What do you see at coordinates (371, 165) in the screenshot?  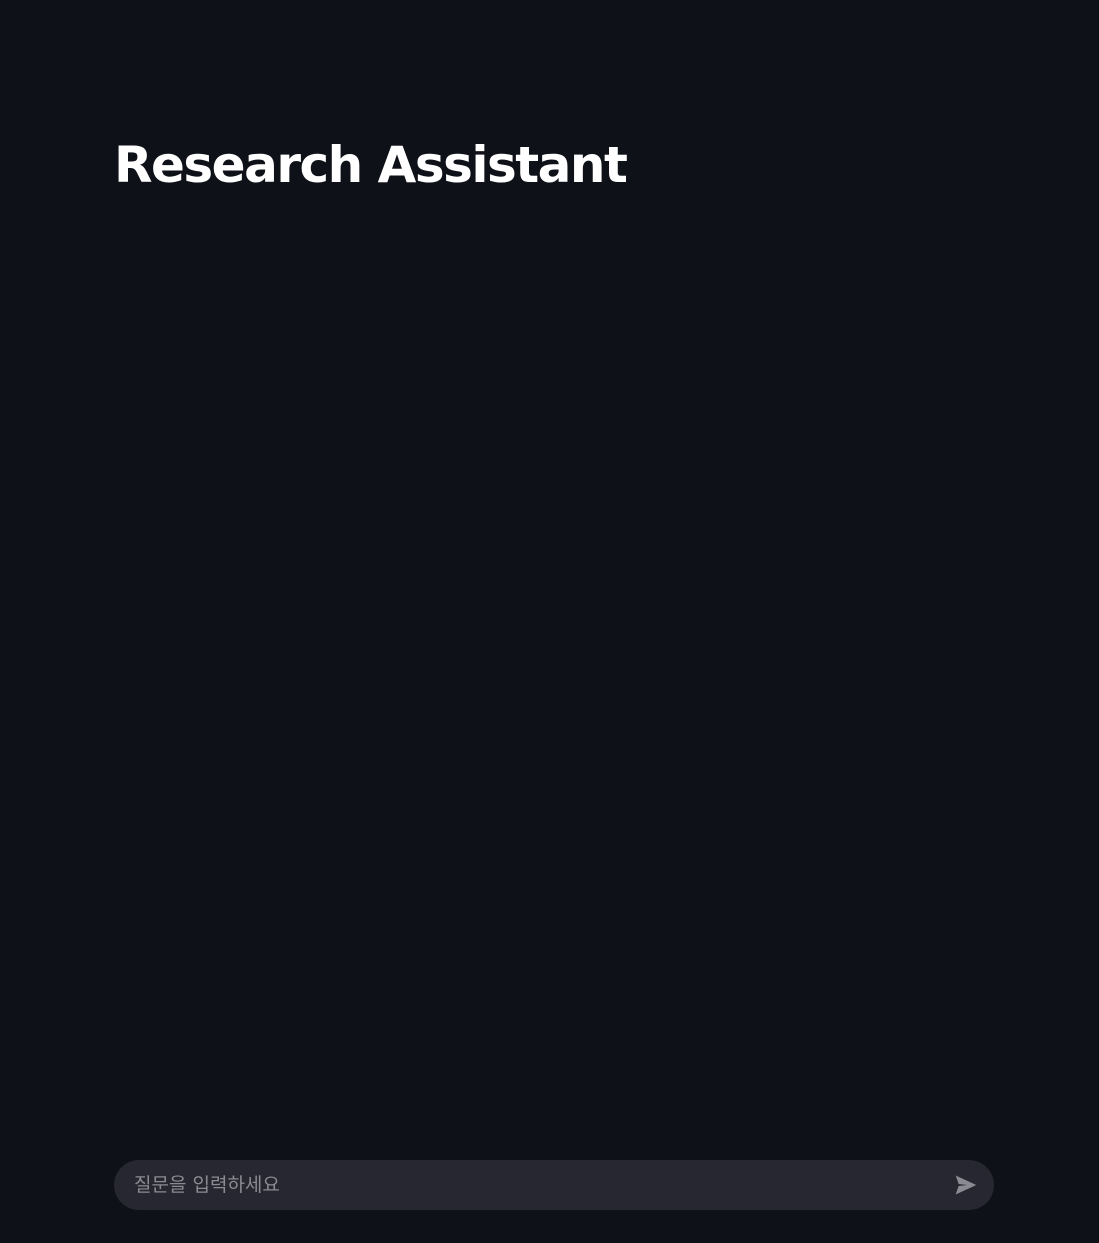 I see `page-title: Research Assistant` at bounding box center [371, 165].